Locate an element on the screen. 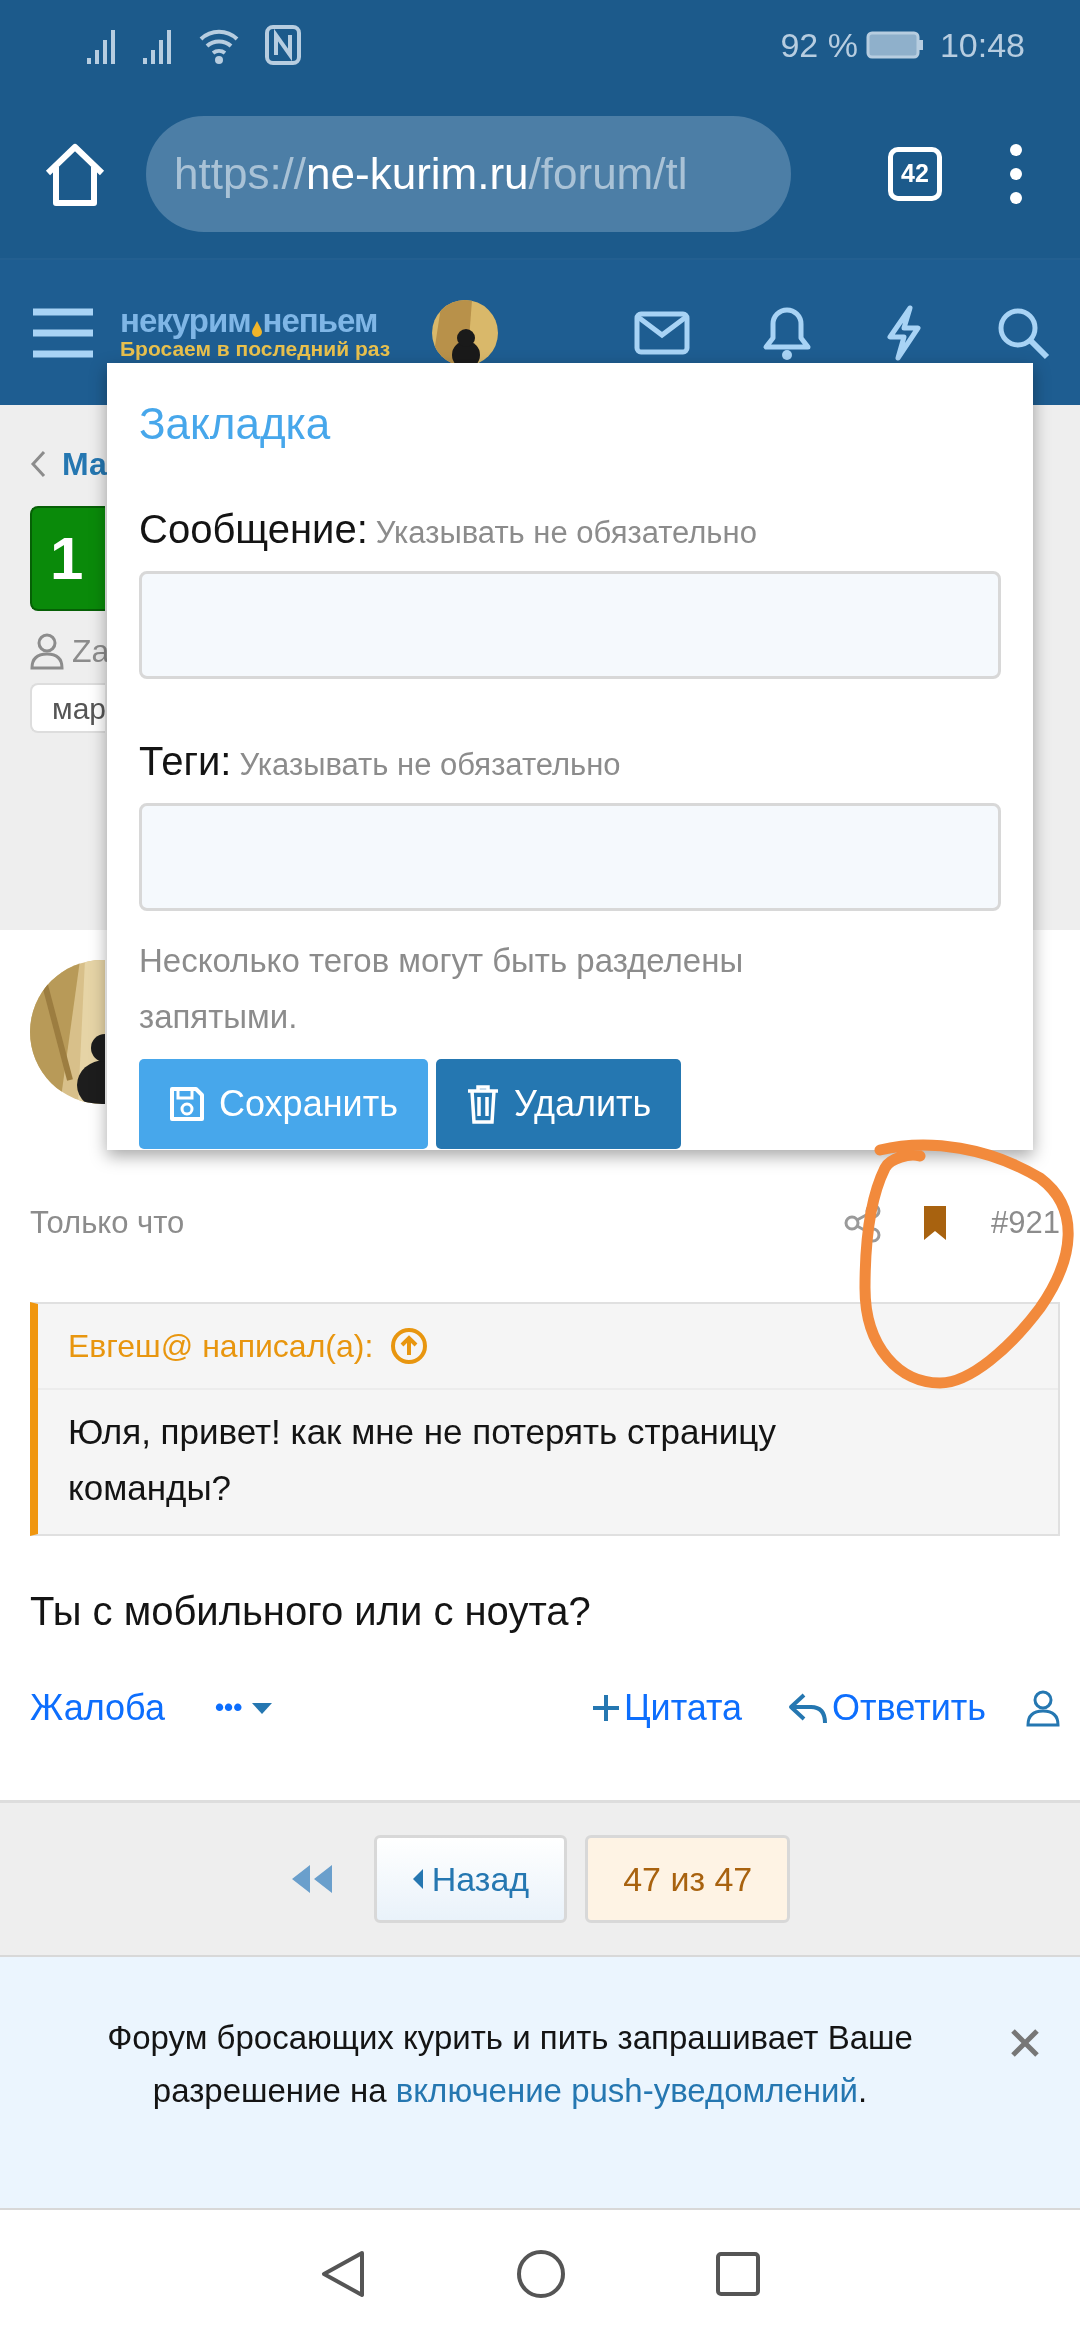 This screenshot has width=1080, height=2340. logo-title: непьем is located at coordinates (320, 321).